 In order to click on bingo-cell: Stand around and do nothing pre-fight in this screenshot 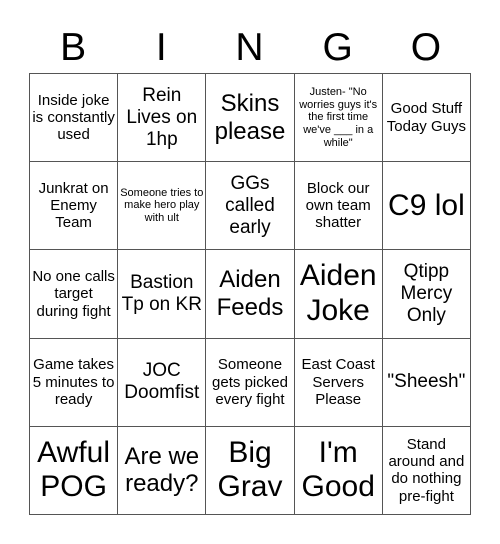, I will do `click(426, 470)`.